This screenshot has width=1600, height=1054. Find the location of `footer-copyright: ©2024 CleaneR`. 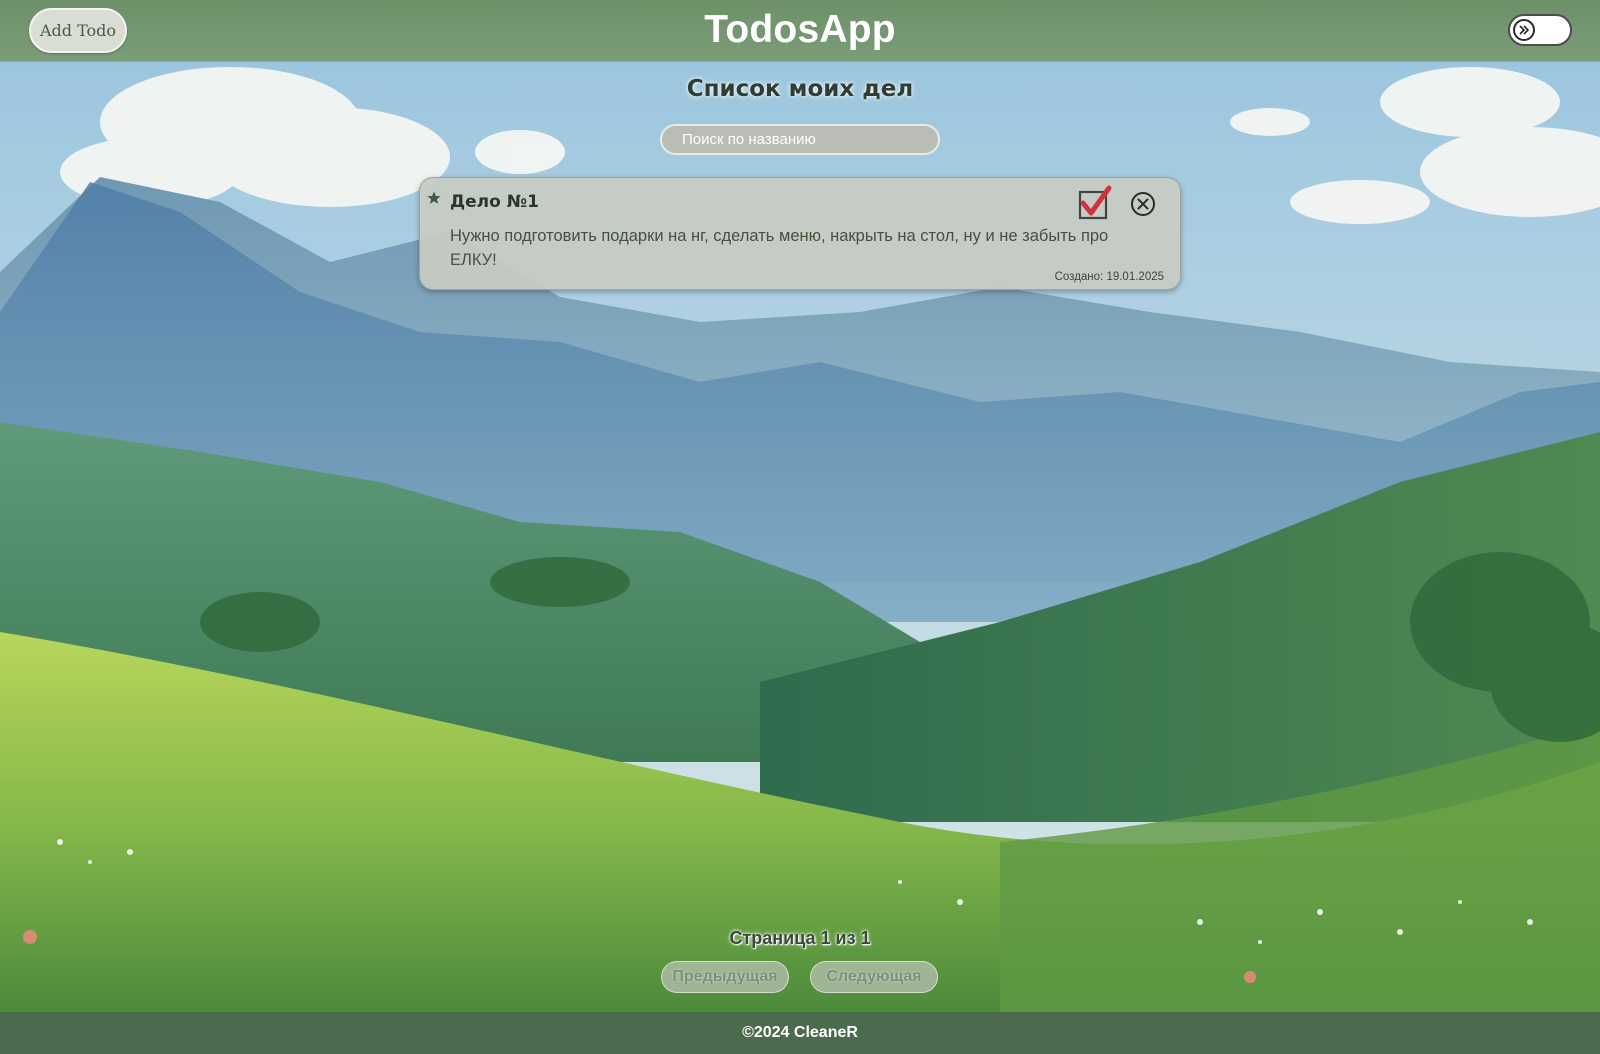

footer-copyright: ©2024 CleaneR is located at coordinates (800, 1032).